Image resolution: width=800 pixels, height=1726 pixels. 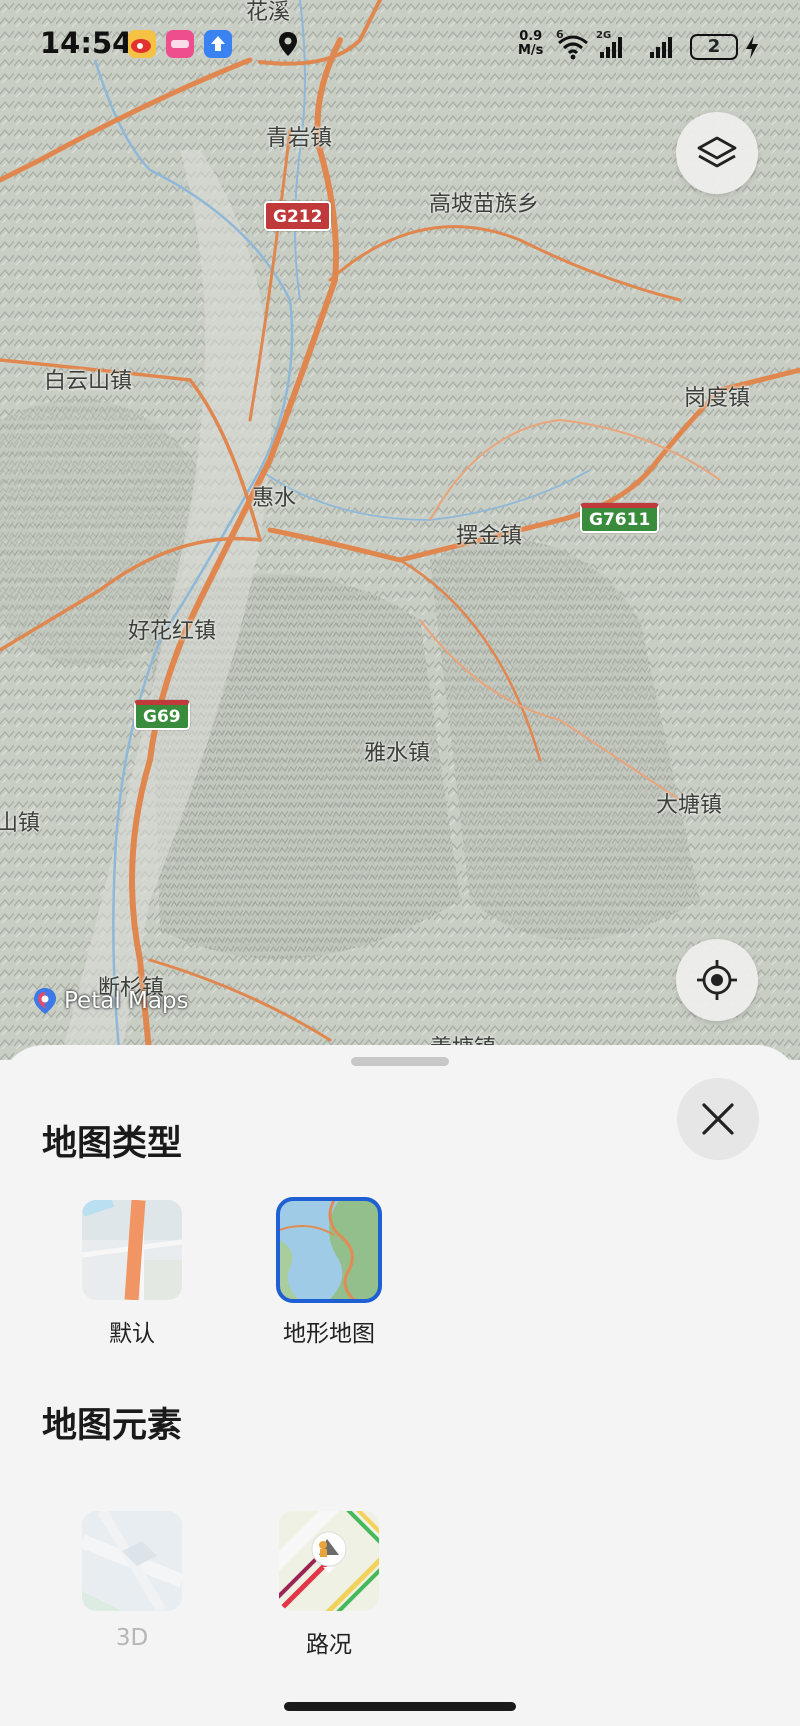 What do you see at coordinates (329, 1250) in the screenshot?
I see `terrain-map-thumbnail` at bounding box center [329, 1250].